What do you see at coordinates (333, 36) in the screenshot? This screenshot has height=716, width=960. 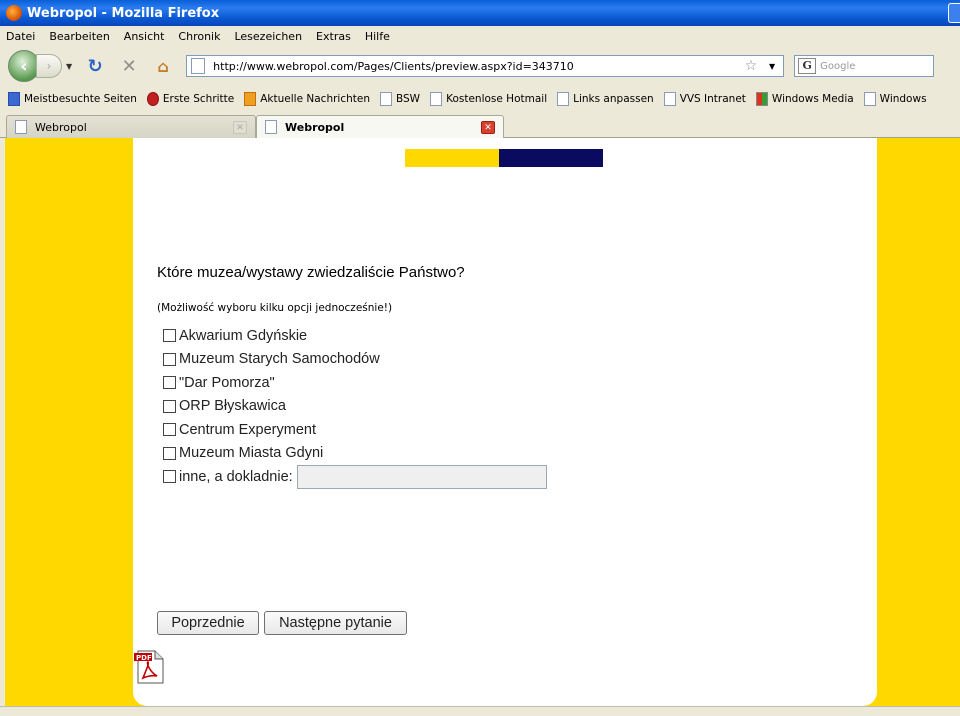 I see `menu-item-extras: Extras` at bounding box center [333, 36].